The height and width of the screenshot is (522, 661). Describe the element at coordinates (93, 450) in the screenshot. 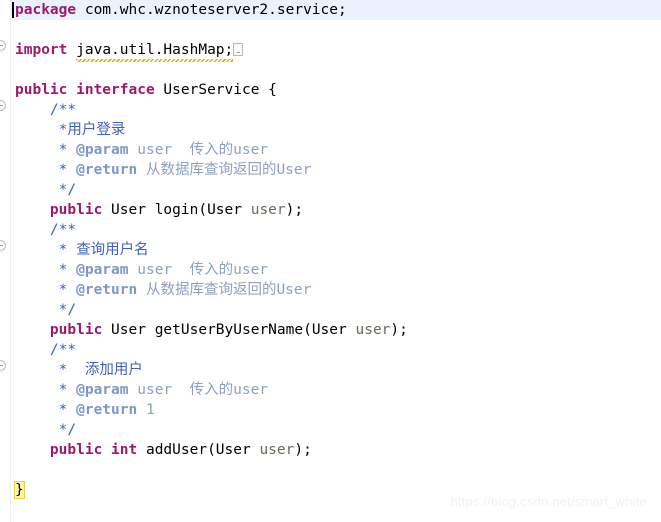

I see `token: public int` at that location.